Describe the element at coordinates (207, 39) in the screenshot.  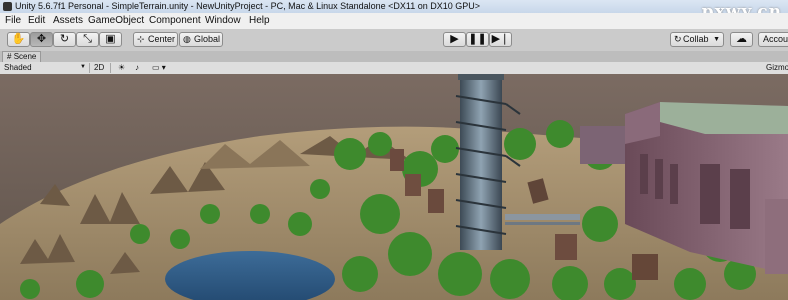
I see `space-global-label: Global` at that location.